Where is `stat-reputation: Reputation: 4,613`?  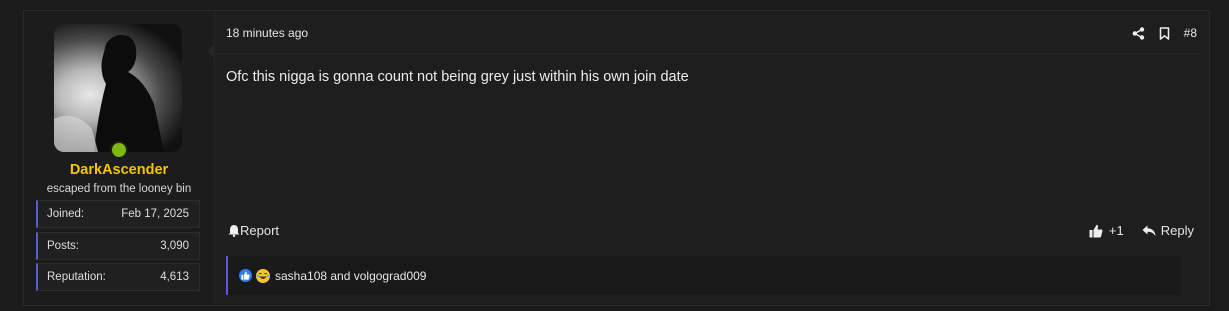
stat-reputation: Reputation: 4,613 is located at coordinates (118, 277).